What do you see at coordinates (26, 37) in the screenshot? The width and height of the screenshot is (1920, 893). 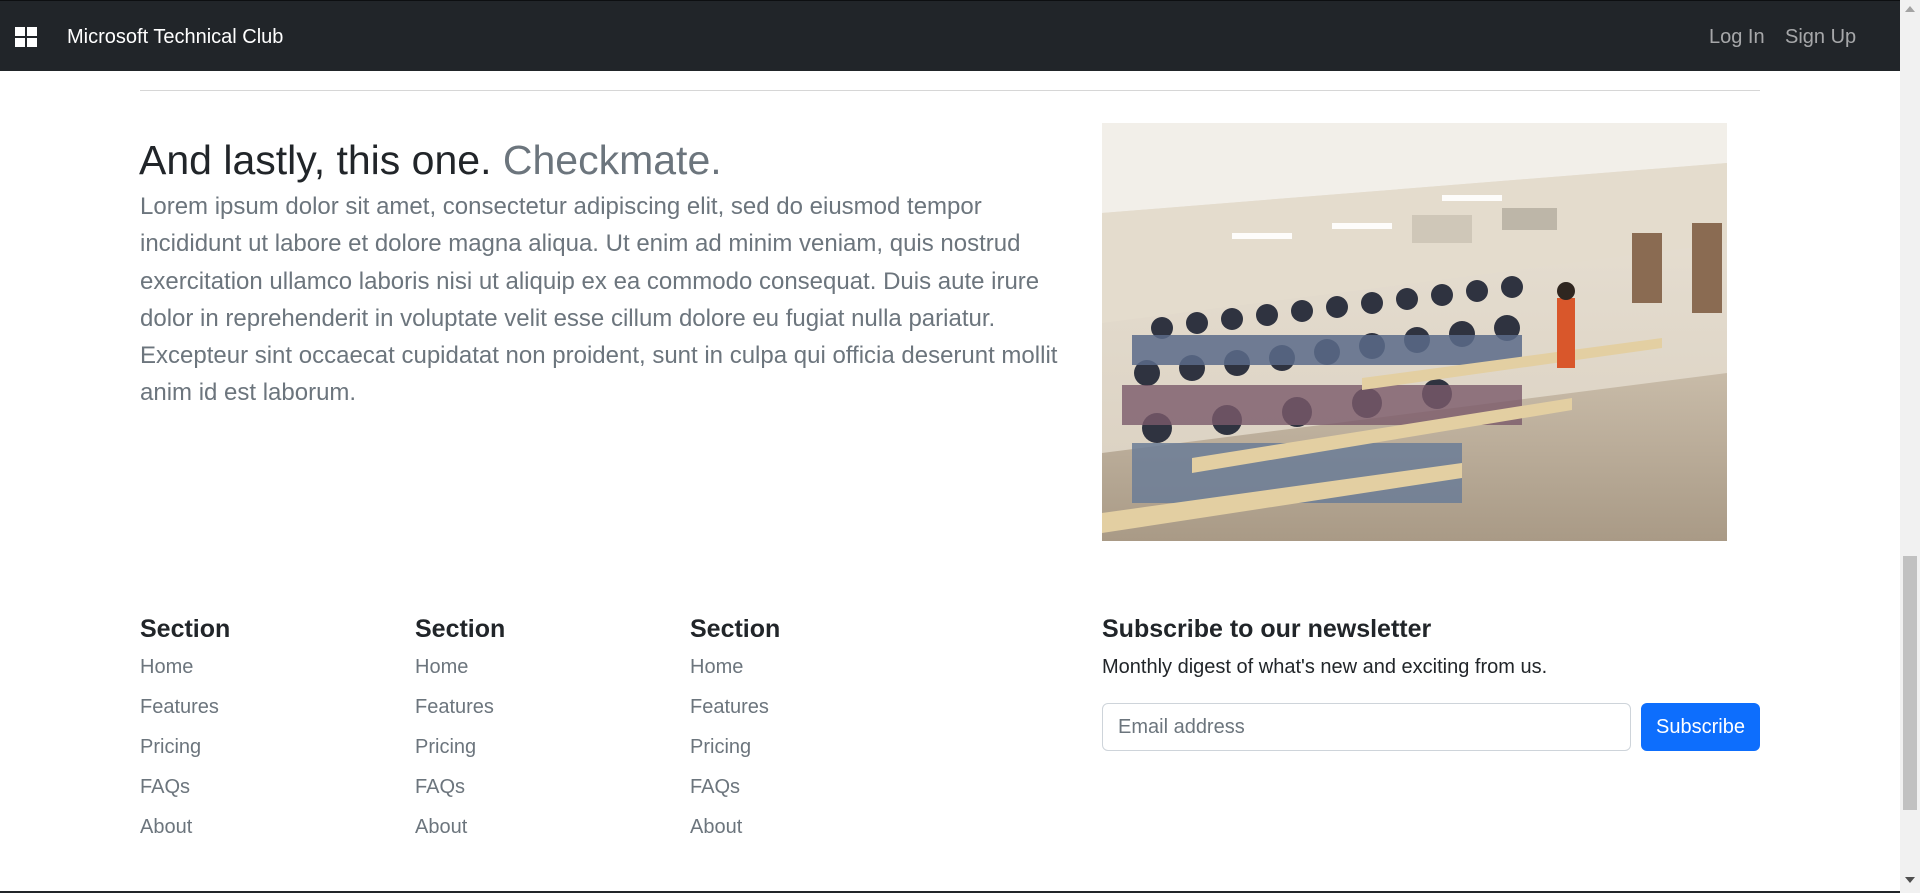 I see `windows-logo-icon` at bounding box center [26, 37].